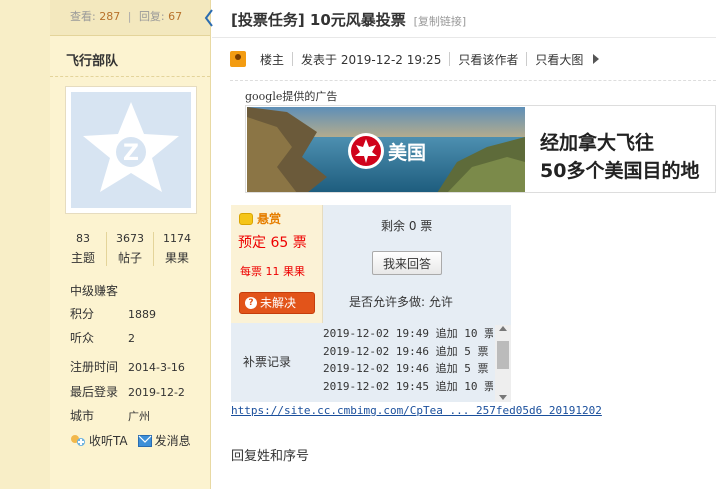 The height and width of the screenshot is (489, 716). I want to click on avatar: Z, so click(131, 150).